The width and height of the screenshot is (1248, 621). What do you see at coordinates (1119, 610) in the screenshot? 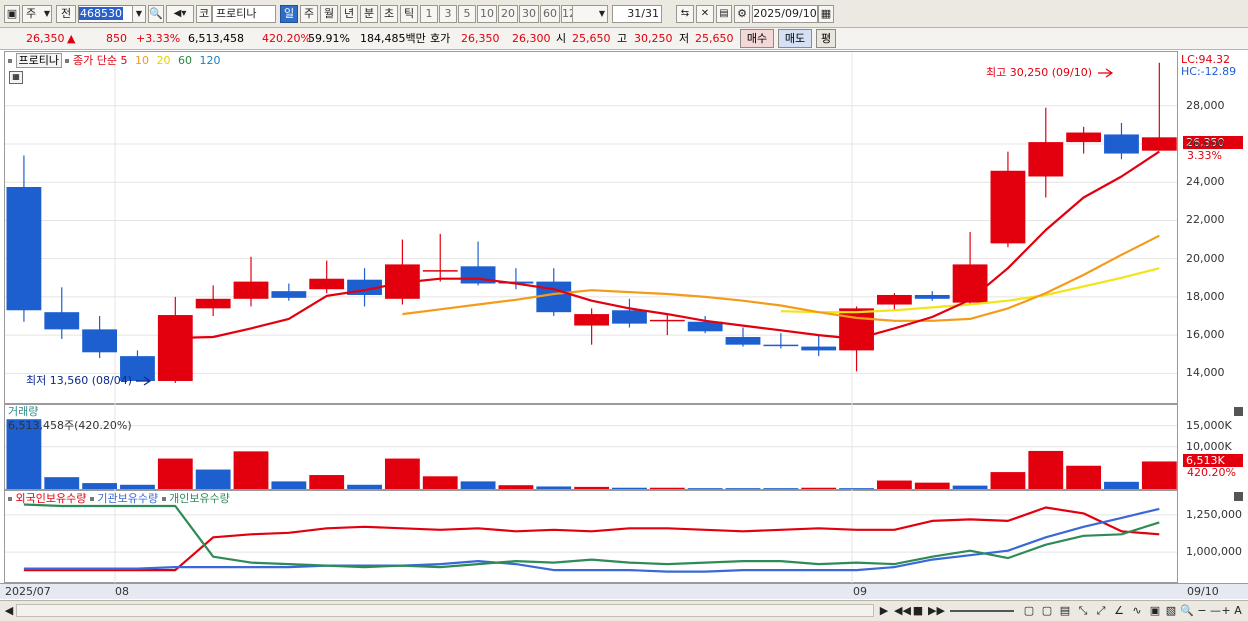
I see `angle-tool-icon: ∠` at bounding box center [1119, 610].